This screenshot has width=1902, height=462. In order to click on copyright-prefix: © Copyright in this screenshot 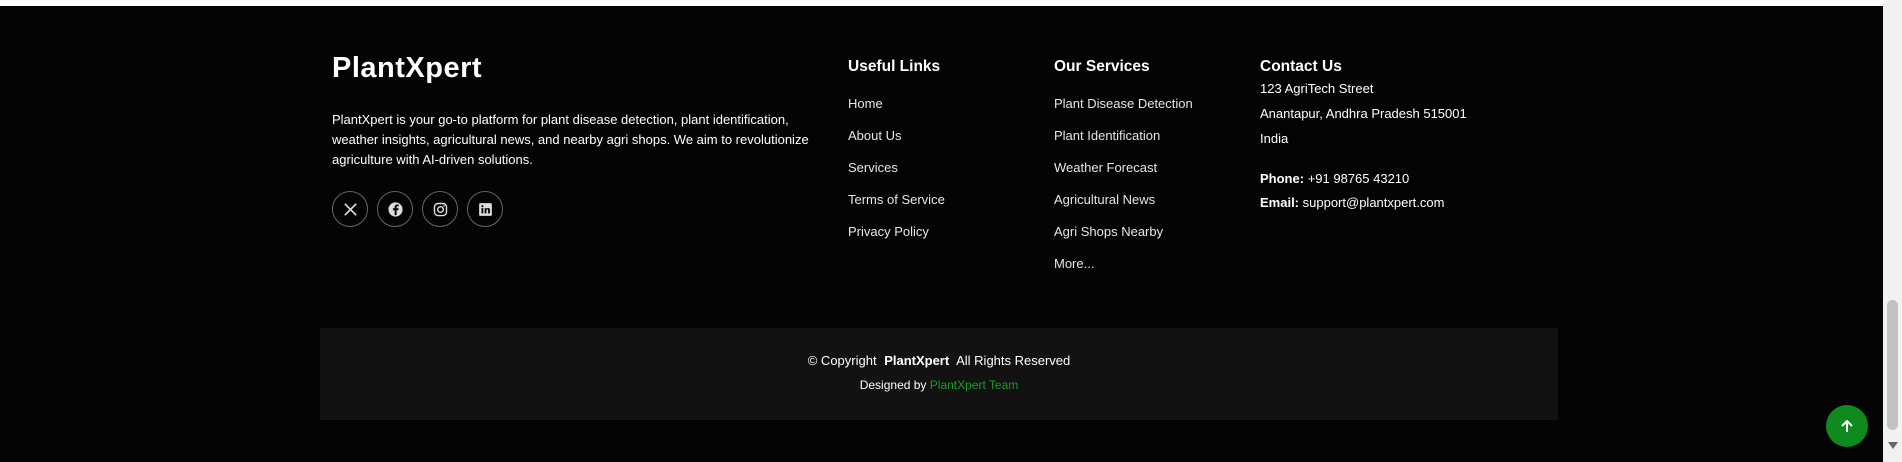, I will do `click(842, 360)`.